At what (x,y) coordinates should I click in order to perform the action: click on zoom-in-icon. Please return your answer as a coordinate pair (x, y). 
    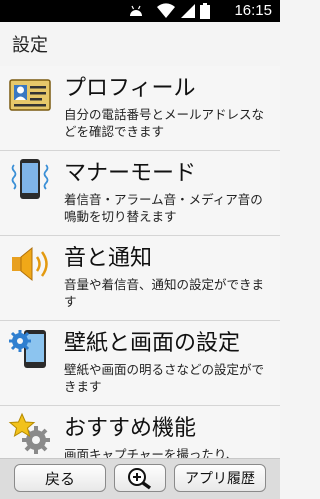
    Looking at the image, I should click on (140, 479).